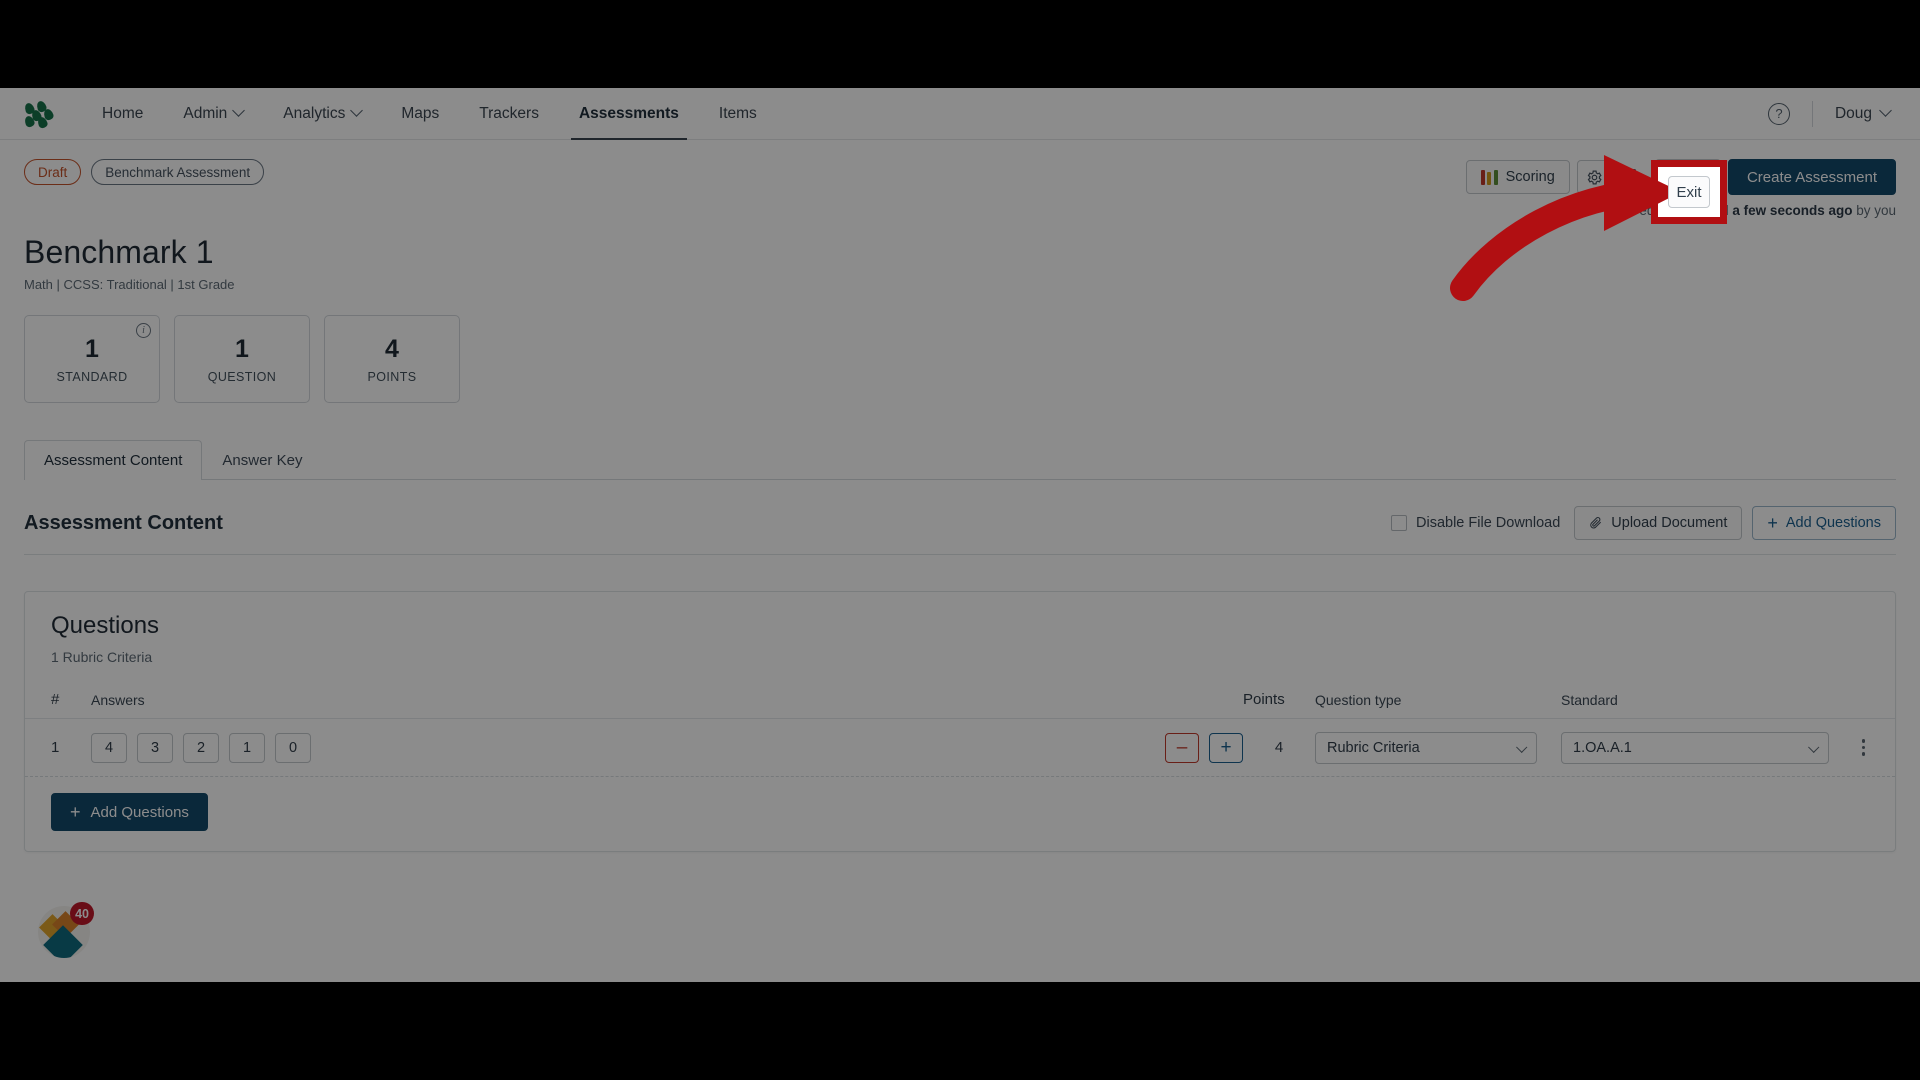  Describe the element at coordinates (1853, 113) in the screenshot. I see `user-name-label: Doug` at that location.